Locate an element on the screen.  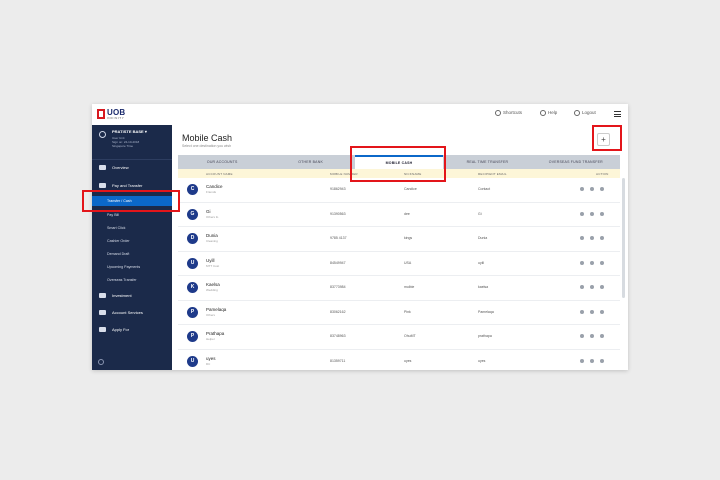
column-header: RECIPIENT EMAIL is located at coordinates (492, 174).